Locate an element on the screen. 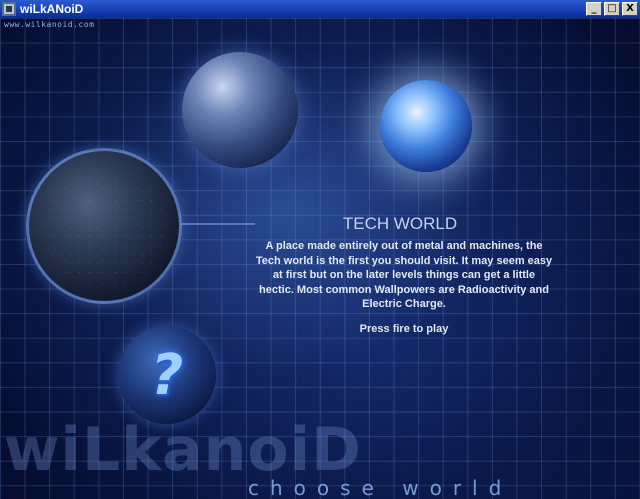  window-title: wiLkANoiD is located at coordinates (52, 9).